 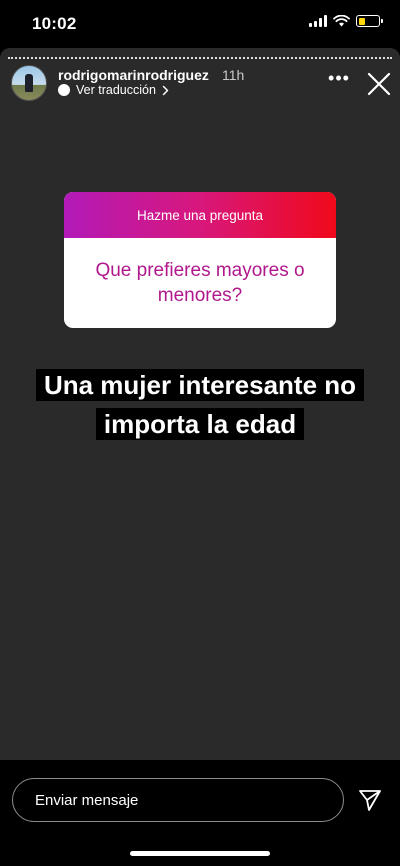 I want to click on battery-icon, so click(x=369, y=21).